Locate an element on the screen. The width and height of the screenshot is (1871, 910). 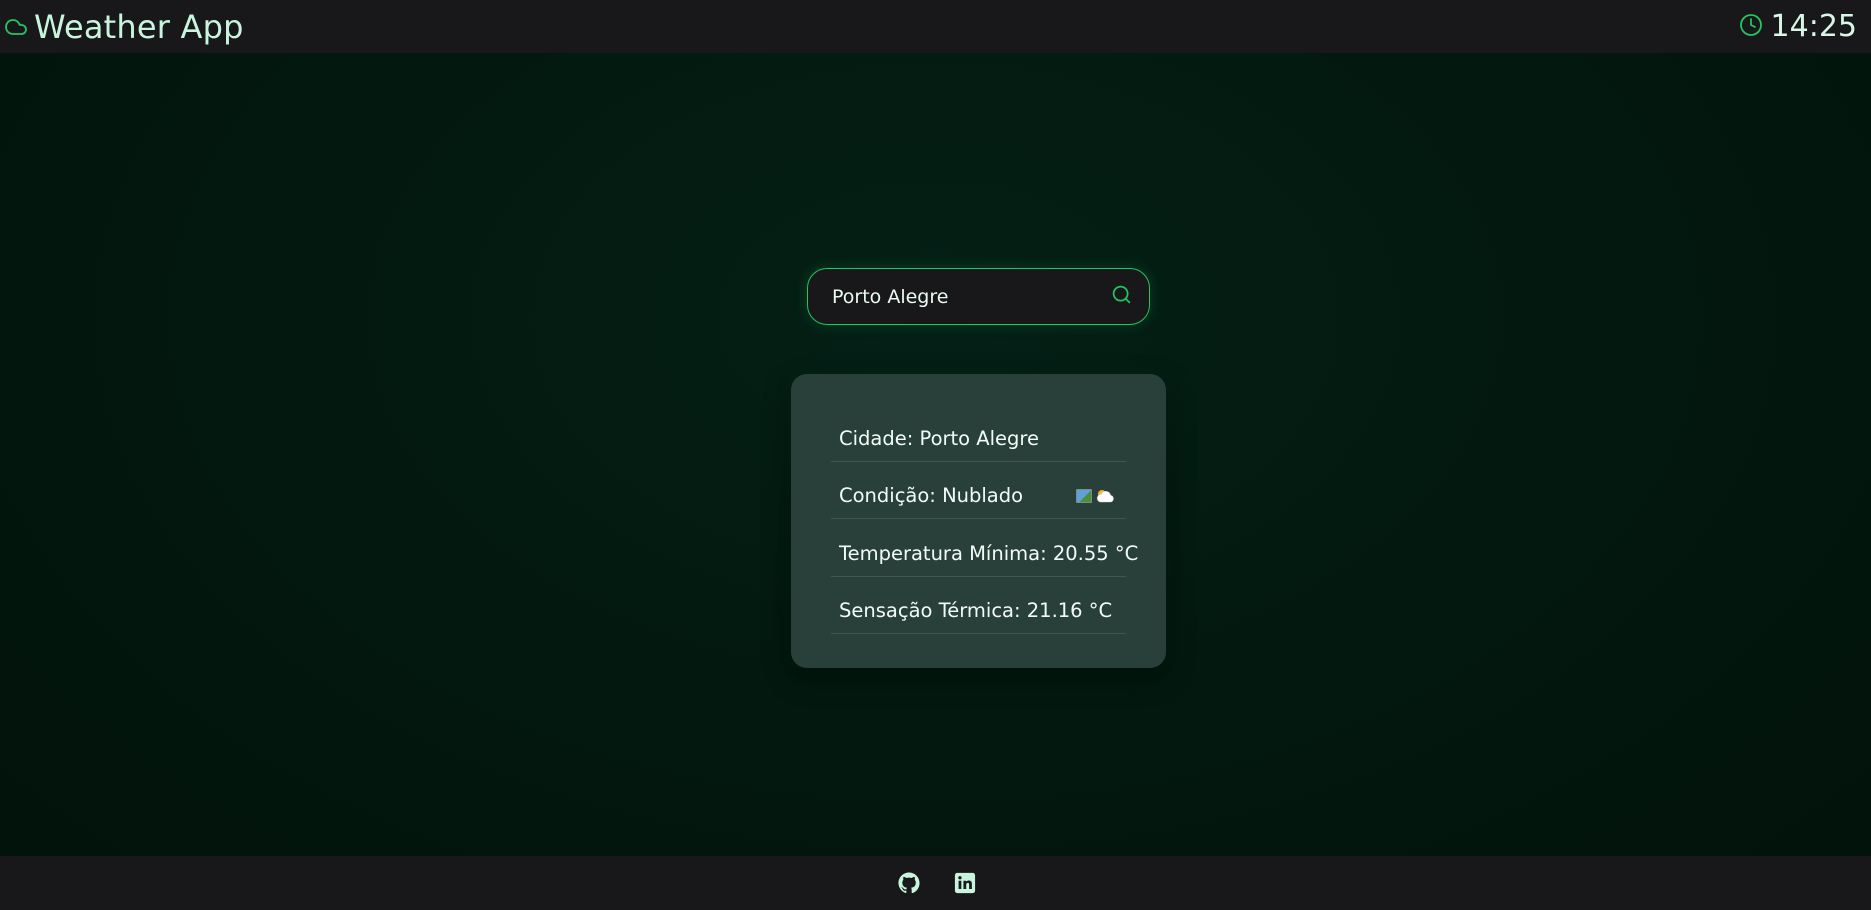
city-row: Cidade: Porto Alegre is located at coordinates (978, 433).